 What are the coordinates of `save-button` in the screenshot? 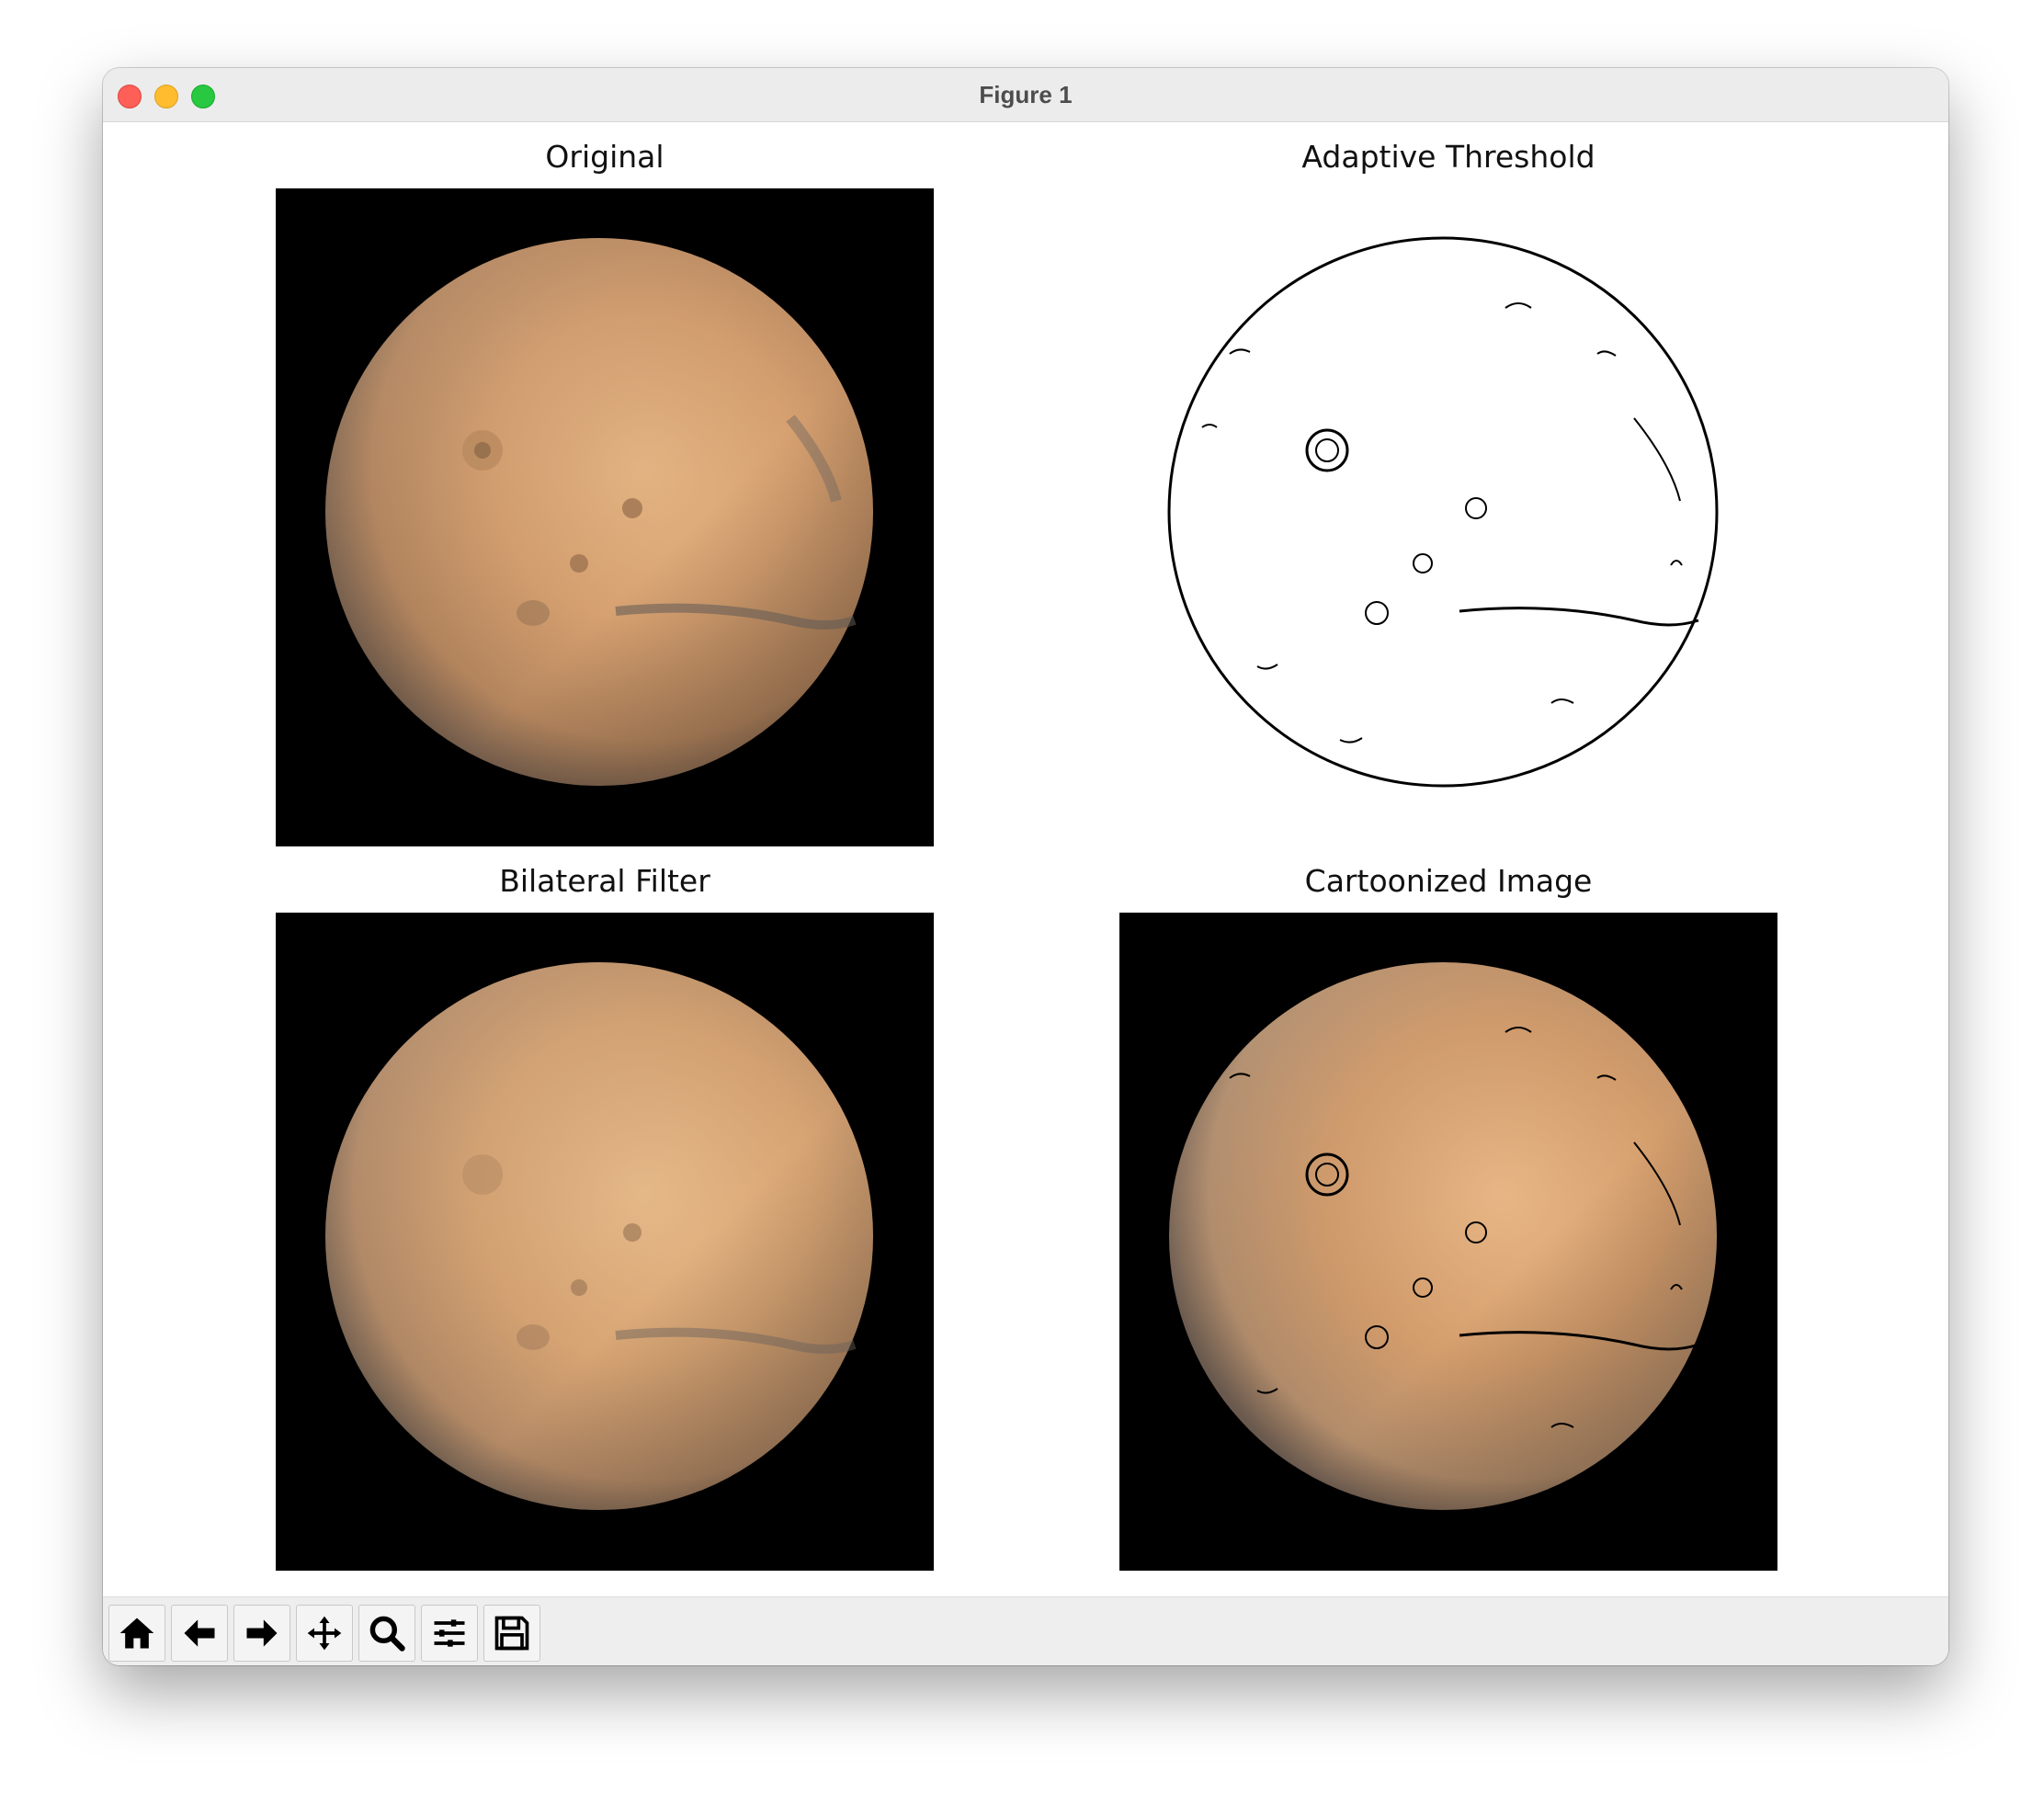 It's located at (511, 1634).